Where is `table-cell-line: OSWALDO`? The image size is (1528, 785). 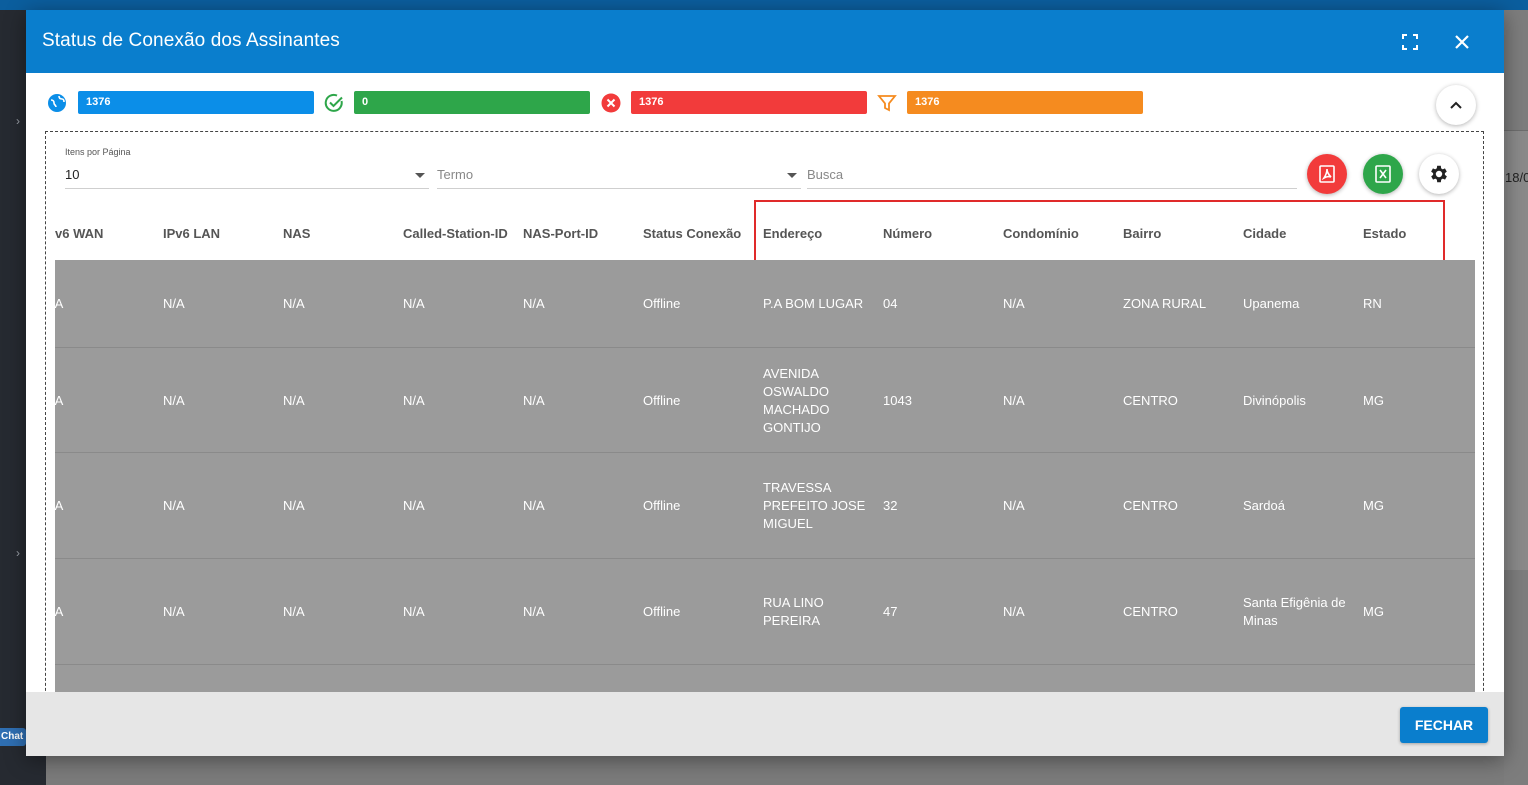 table-cell-line: OSWALDO is located at coordinates (796, 391).